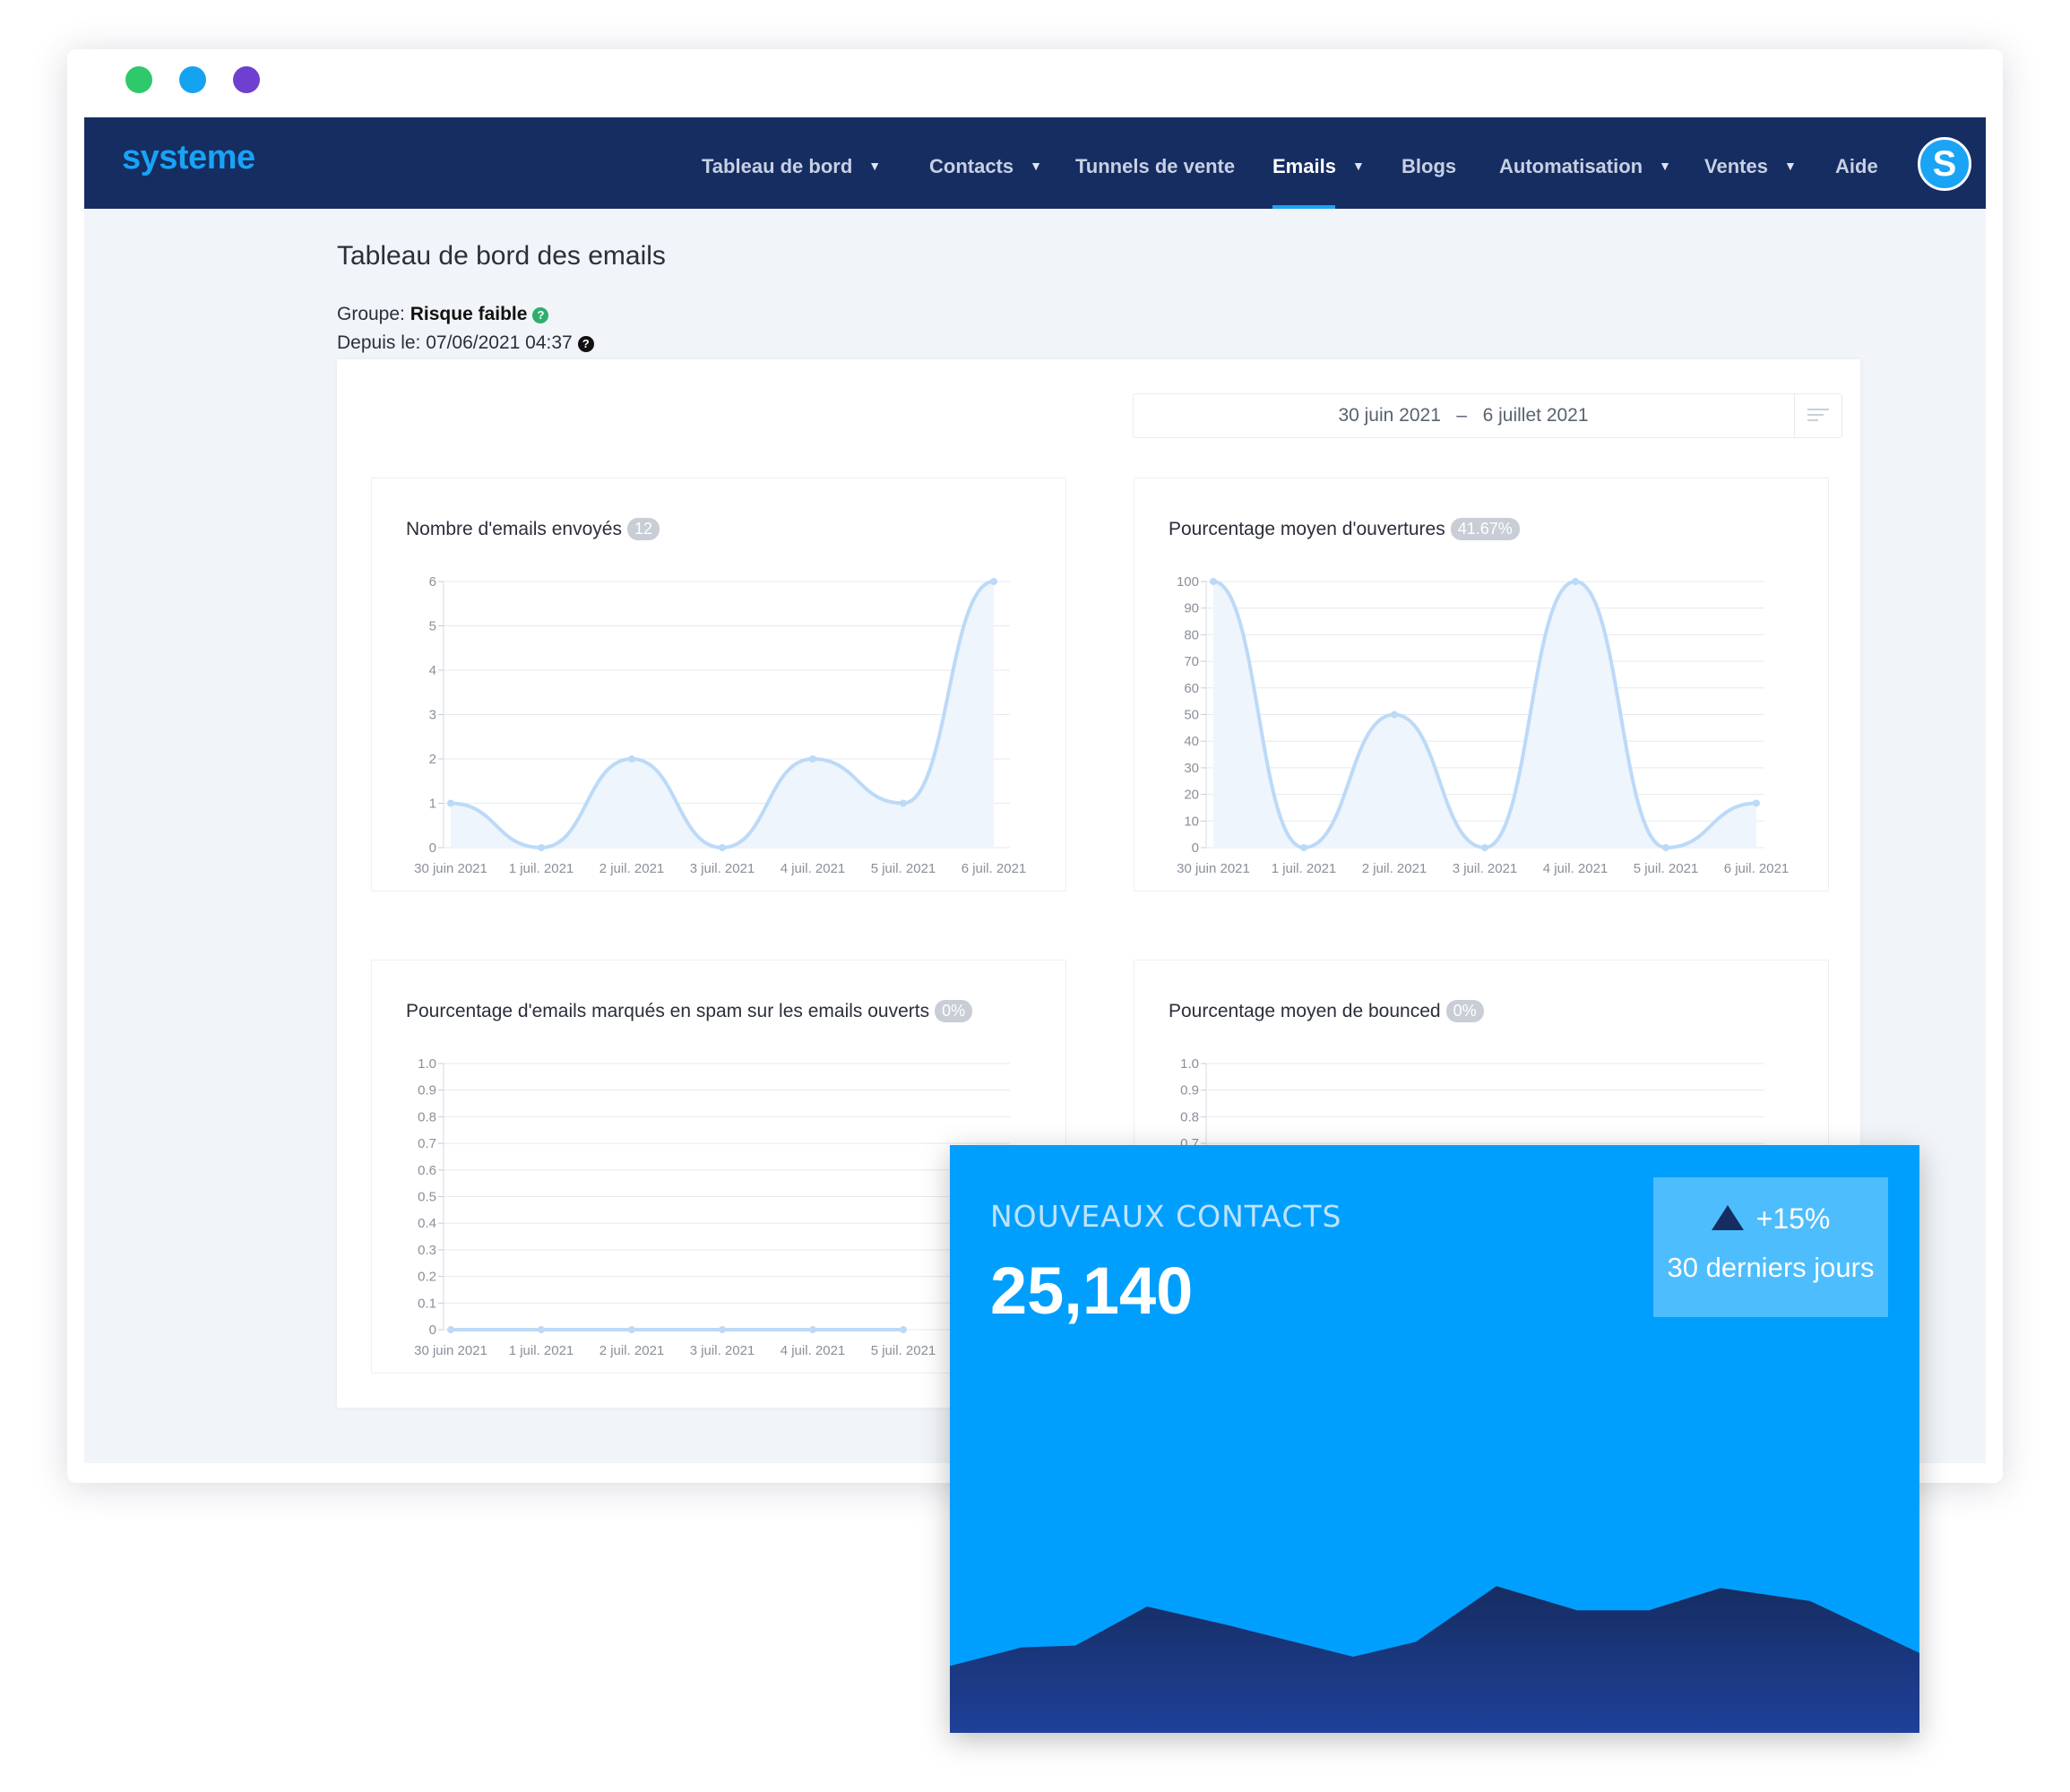 This screenshot has width=2070, height=1792. Describe the element at coordinates (432, 582) in the screenshot. I see `y-tick-label: 6` at that location.